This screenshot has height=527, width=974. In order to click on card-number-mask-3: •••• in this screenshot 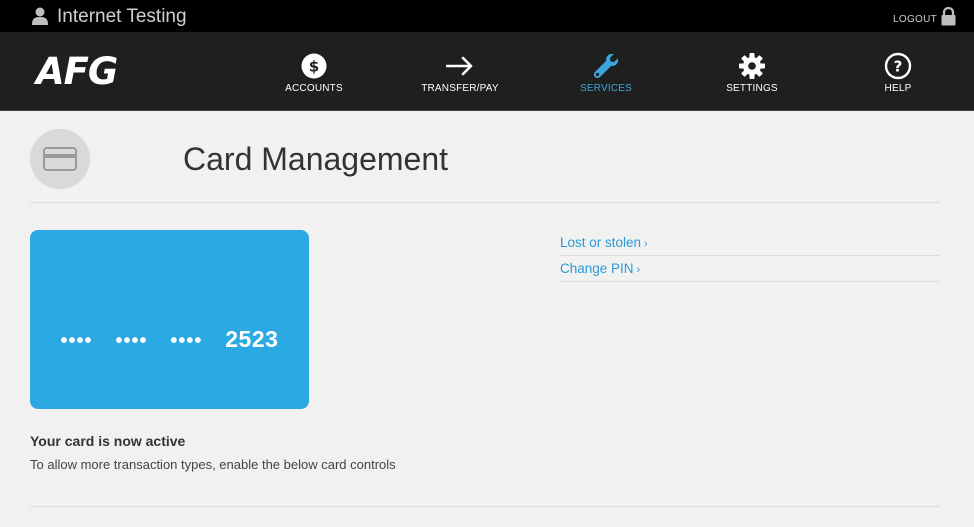, I will do `click(186, 341)`.